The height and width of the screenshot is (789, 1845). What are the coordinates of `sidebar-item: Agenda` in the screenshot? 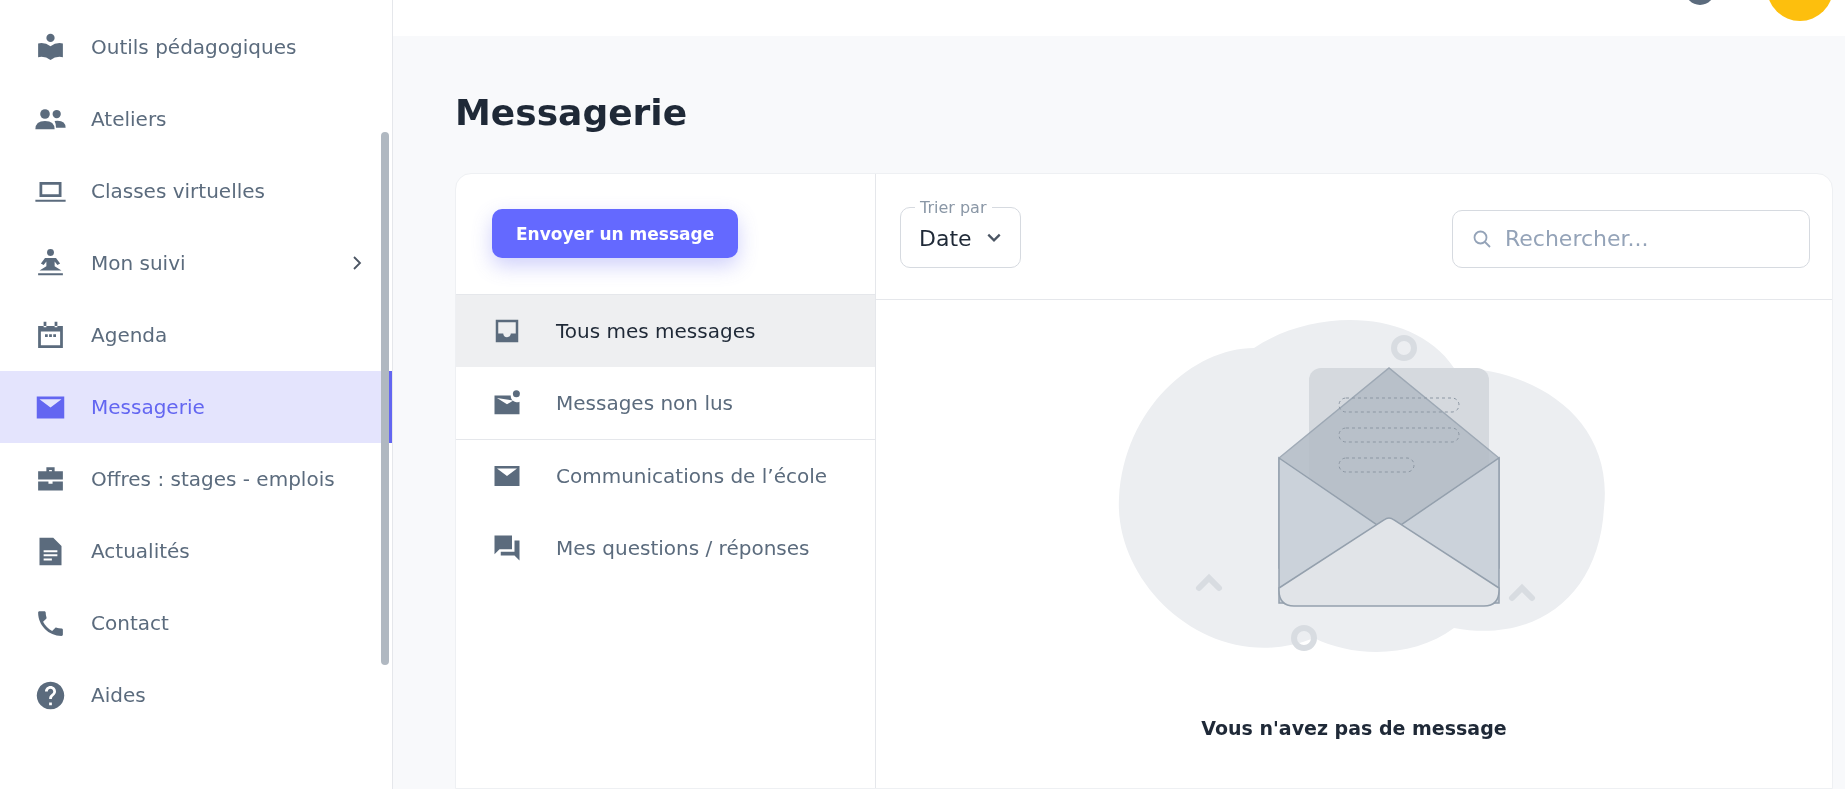 It's located at (196, 335).